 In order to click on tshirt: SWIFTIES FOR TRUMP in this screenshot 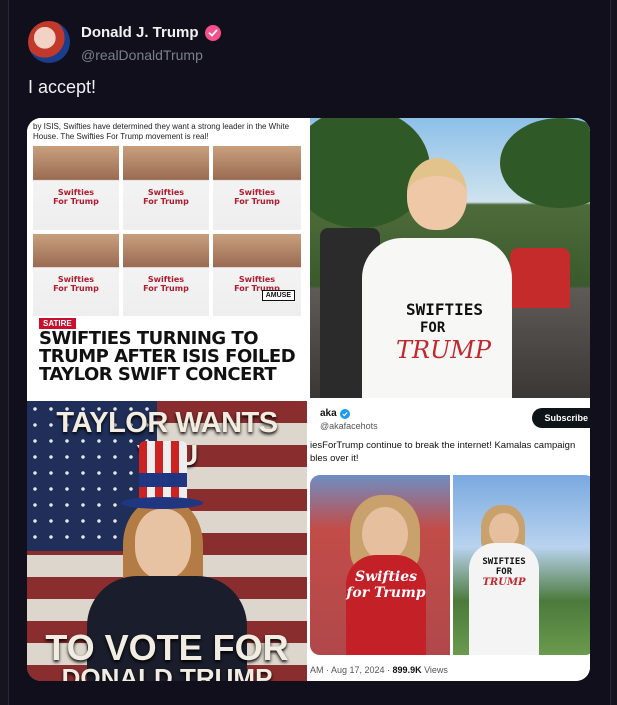, I will do `click(437, 318)`.